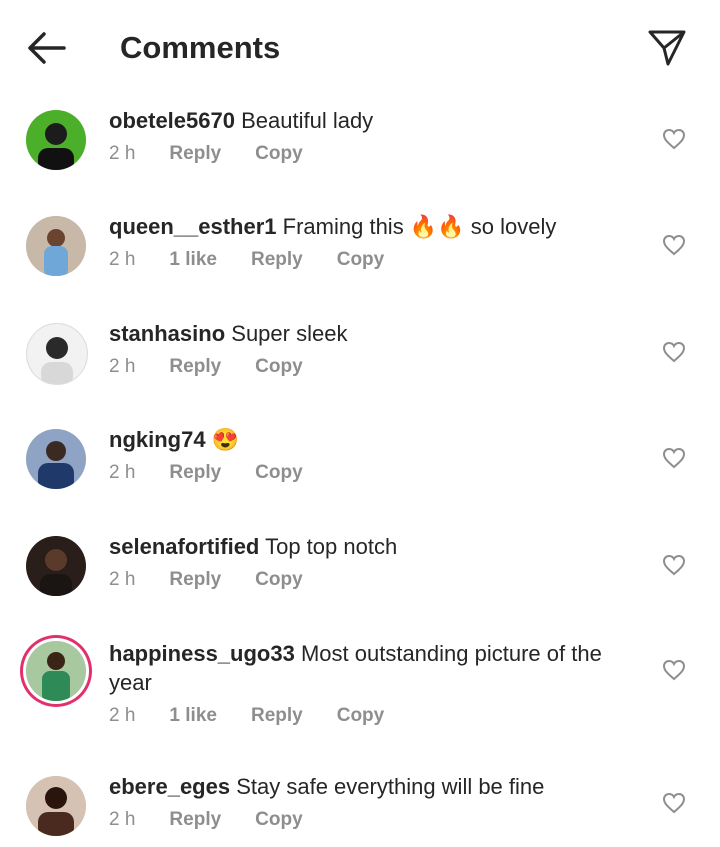 The width and height of the screenshot is (720, 847). Describe the element at coordinates (46, 48) in the screenshot. I see `arrow-left-icon` at that location.